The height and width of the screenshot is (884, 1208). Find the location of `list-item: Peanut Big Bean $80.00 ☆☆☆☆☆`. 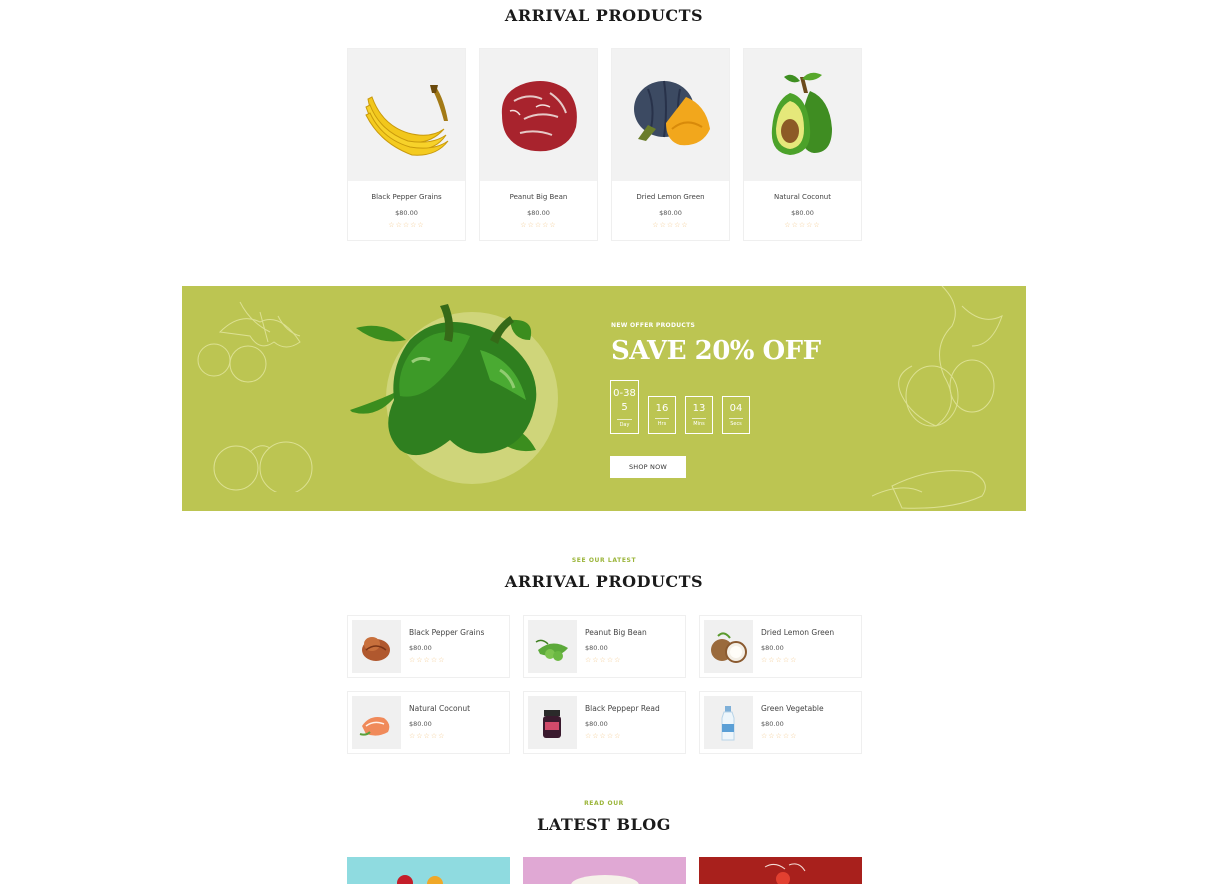

list-item: Peanut Big Bean $80.00 ☆☆☆☆☆ is located at coordinates (604, 646).